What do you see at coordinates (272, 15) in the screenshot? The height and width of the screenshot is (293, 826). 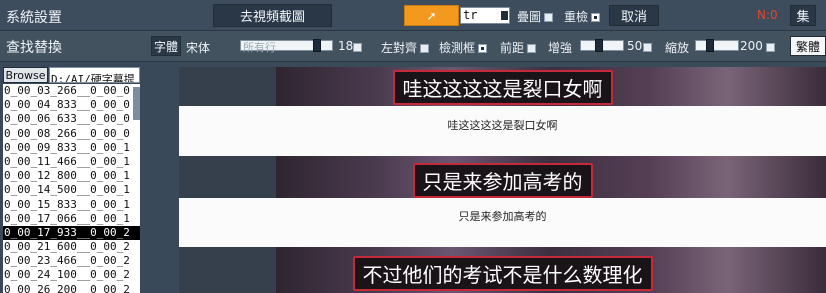 I see `remove-frames-button: 去視頻截圖` at bounding box center [272, 15].